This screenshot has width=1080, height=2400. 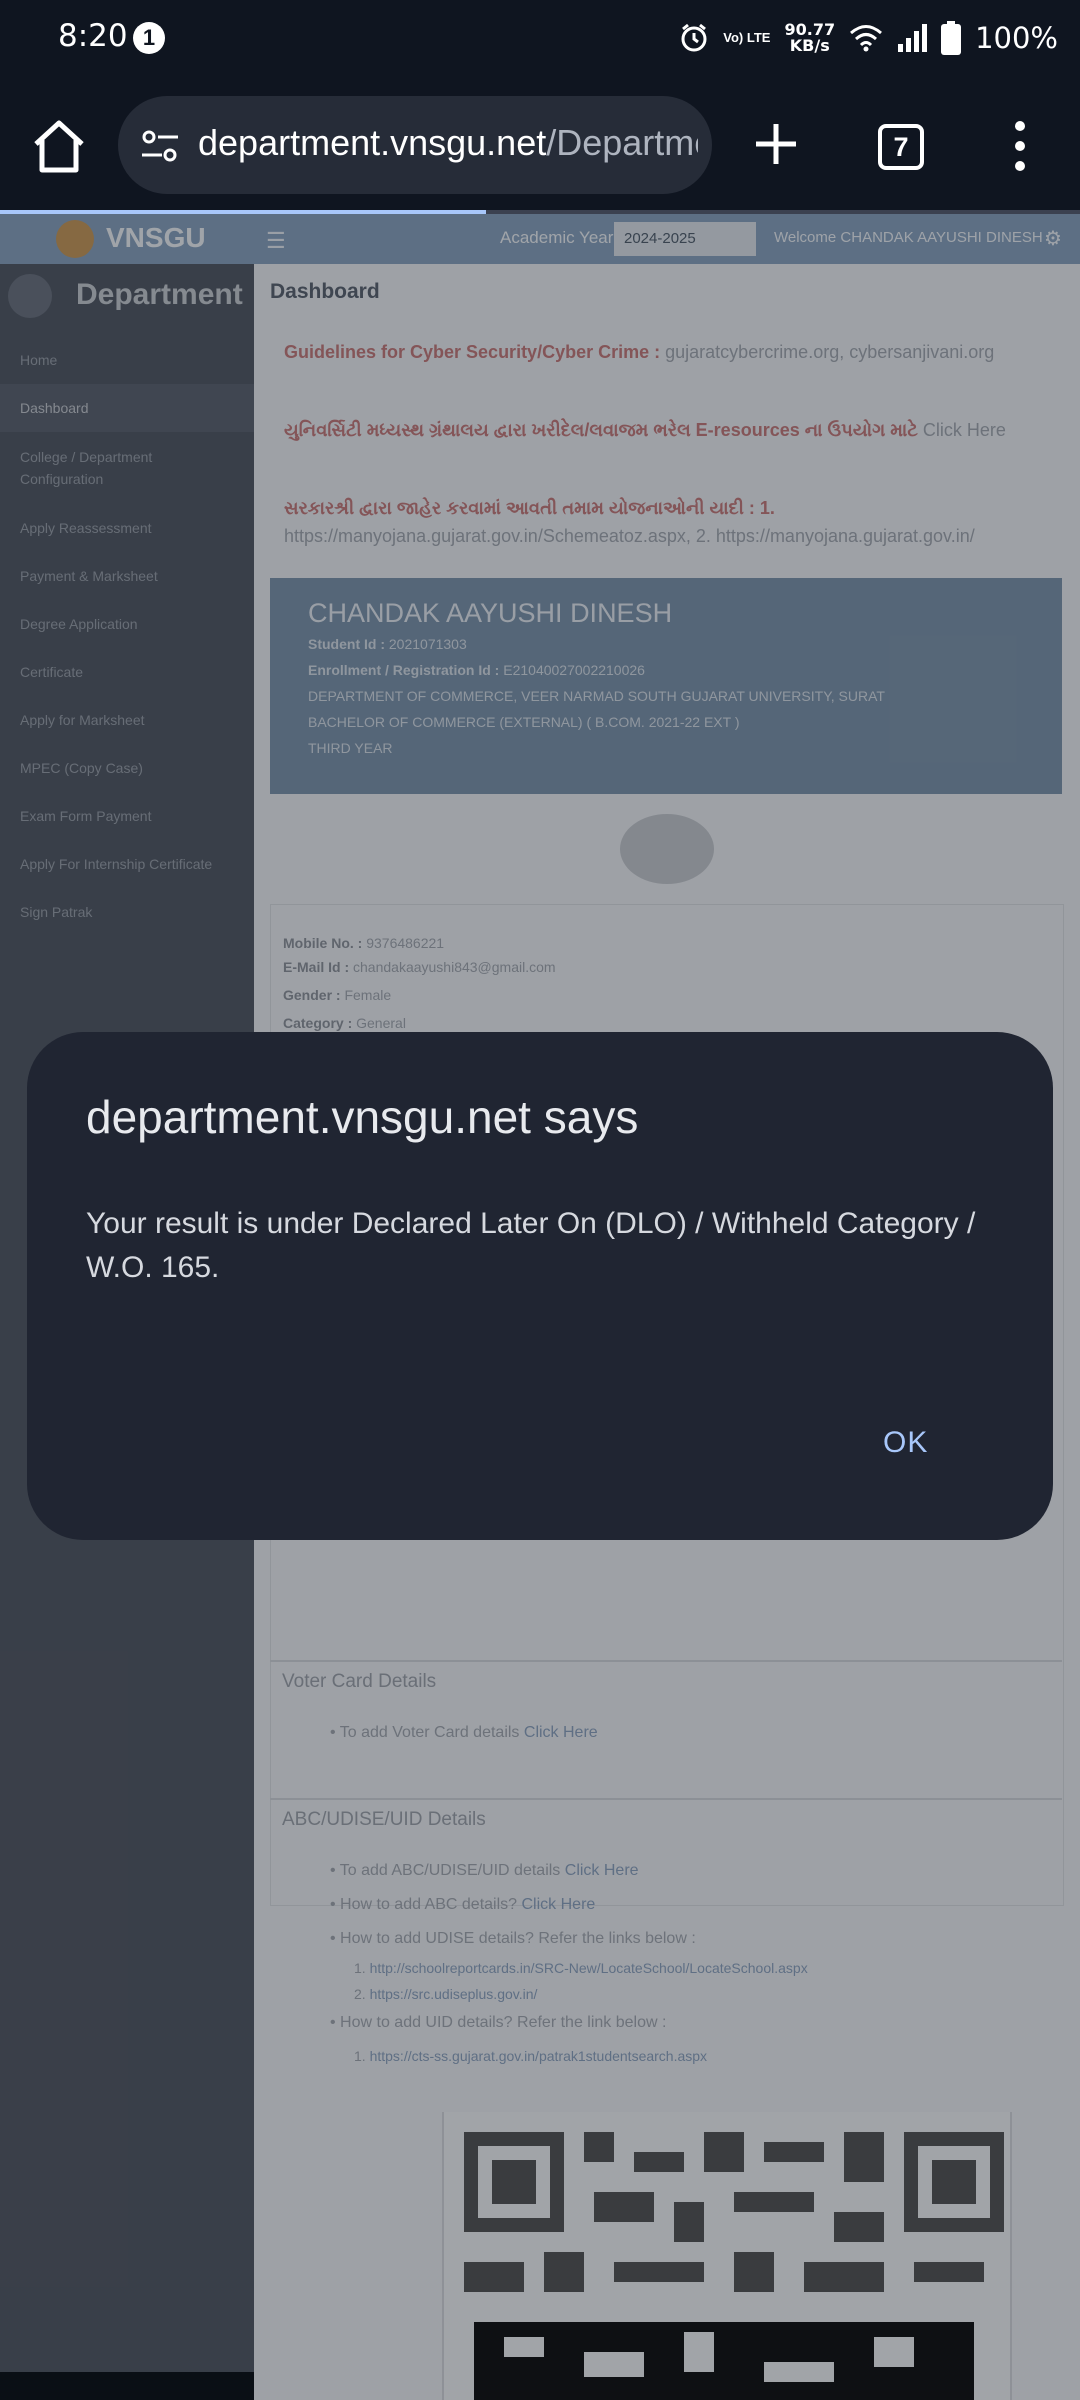 I want to click on battery-percent: 100%, so click(x=1016, y=38).